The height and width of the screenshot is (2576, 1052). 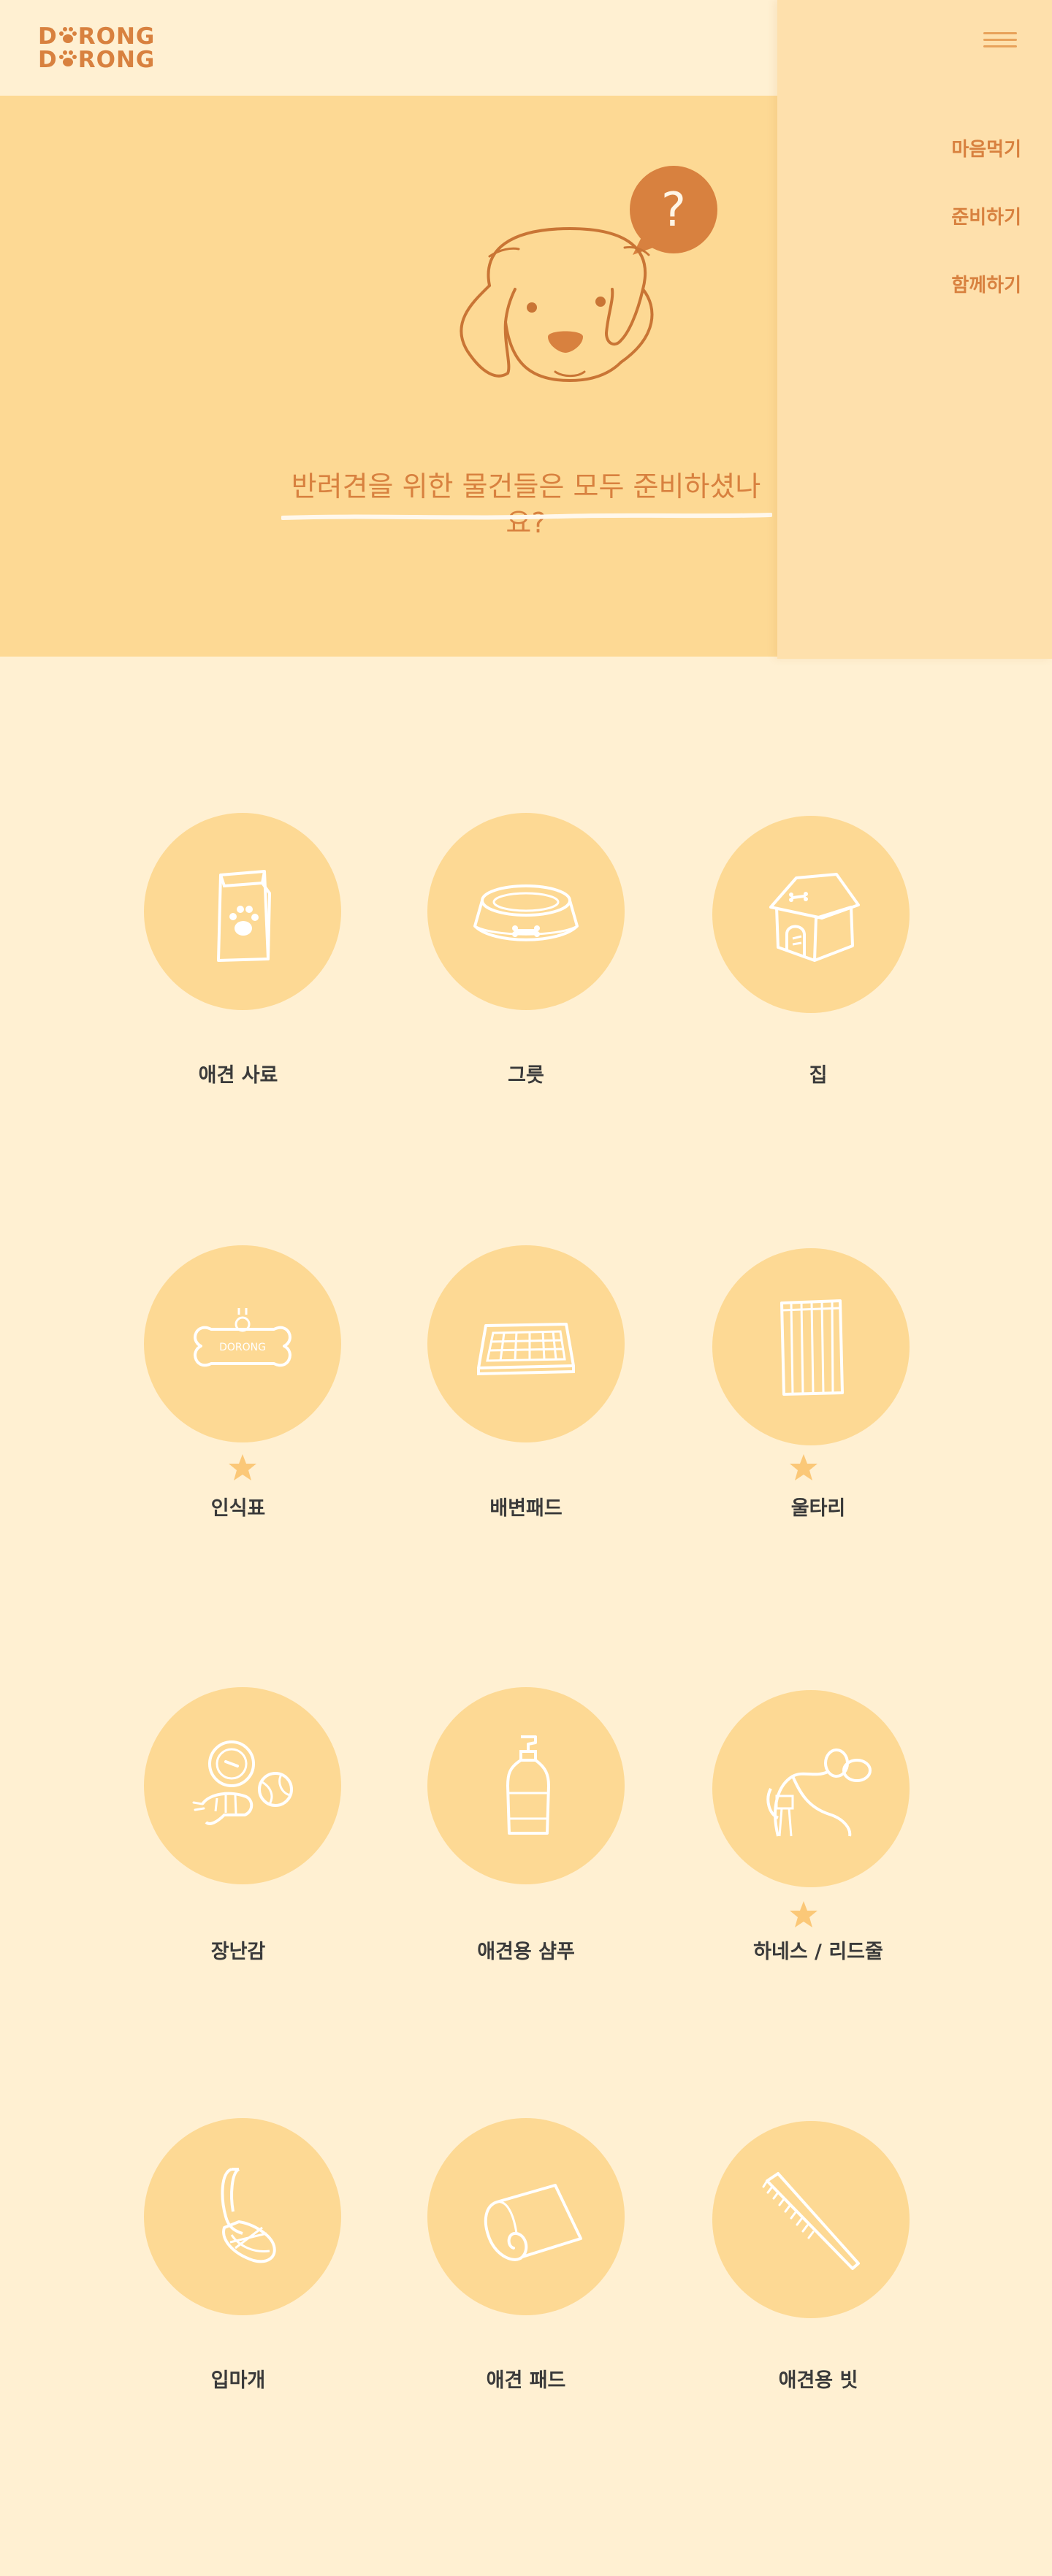 What do you see at coordinates (97, 36) in the screenshot?
I see `logo-line-1: D RONG` at bounding box center [97, 36].